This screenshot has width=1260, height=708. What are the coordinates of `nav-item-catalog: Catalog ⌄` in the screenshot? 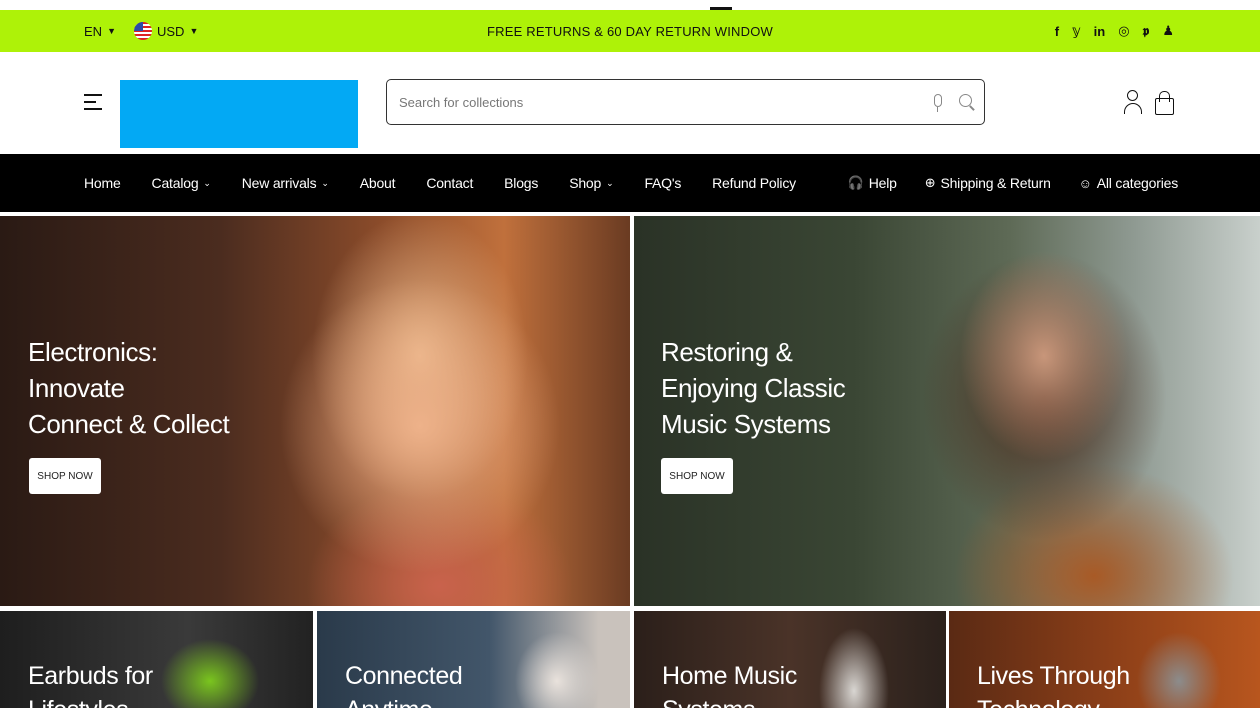 It's located at (181, 183).